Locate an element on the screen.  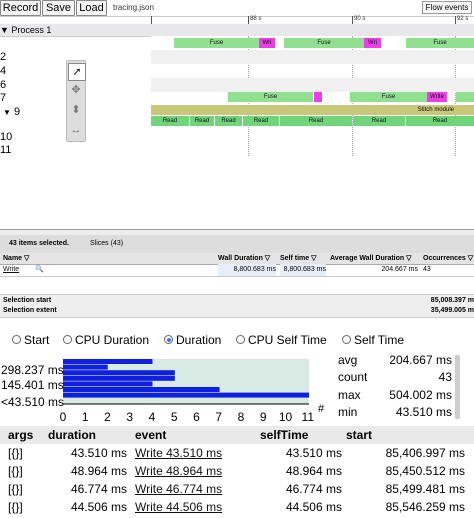
event-link: Write 46.774 ms is located at coordinates (178, 489).